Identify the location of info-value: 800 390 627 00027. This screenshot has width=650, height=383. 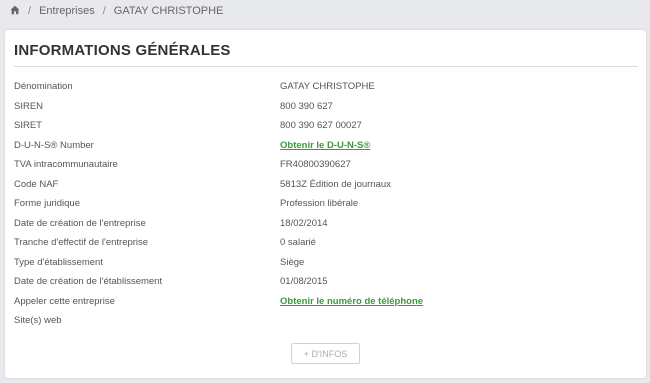
(321, 125).